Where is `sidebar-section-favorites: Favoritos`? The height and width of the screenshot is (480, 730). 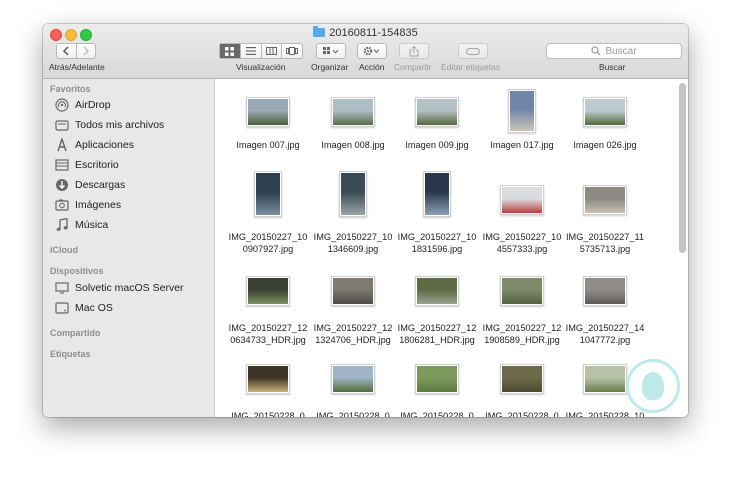 sidebar-section-favorites: Favoritos is located at coordinates (70, 89).